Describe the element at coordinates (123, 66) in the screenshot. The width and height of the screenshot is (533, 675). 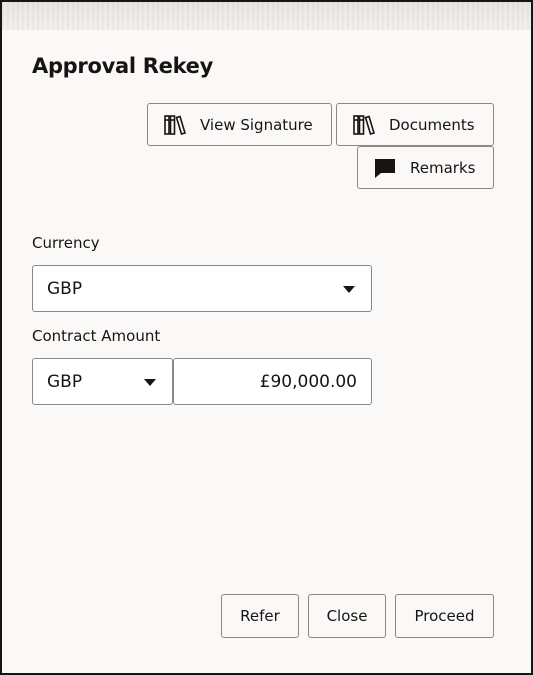
I see `dialog-title: Approval Rekey` at that location.